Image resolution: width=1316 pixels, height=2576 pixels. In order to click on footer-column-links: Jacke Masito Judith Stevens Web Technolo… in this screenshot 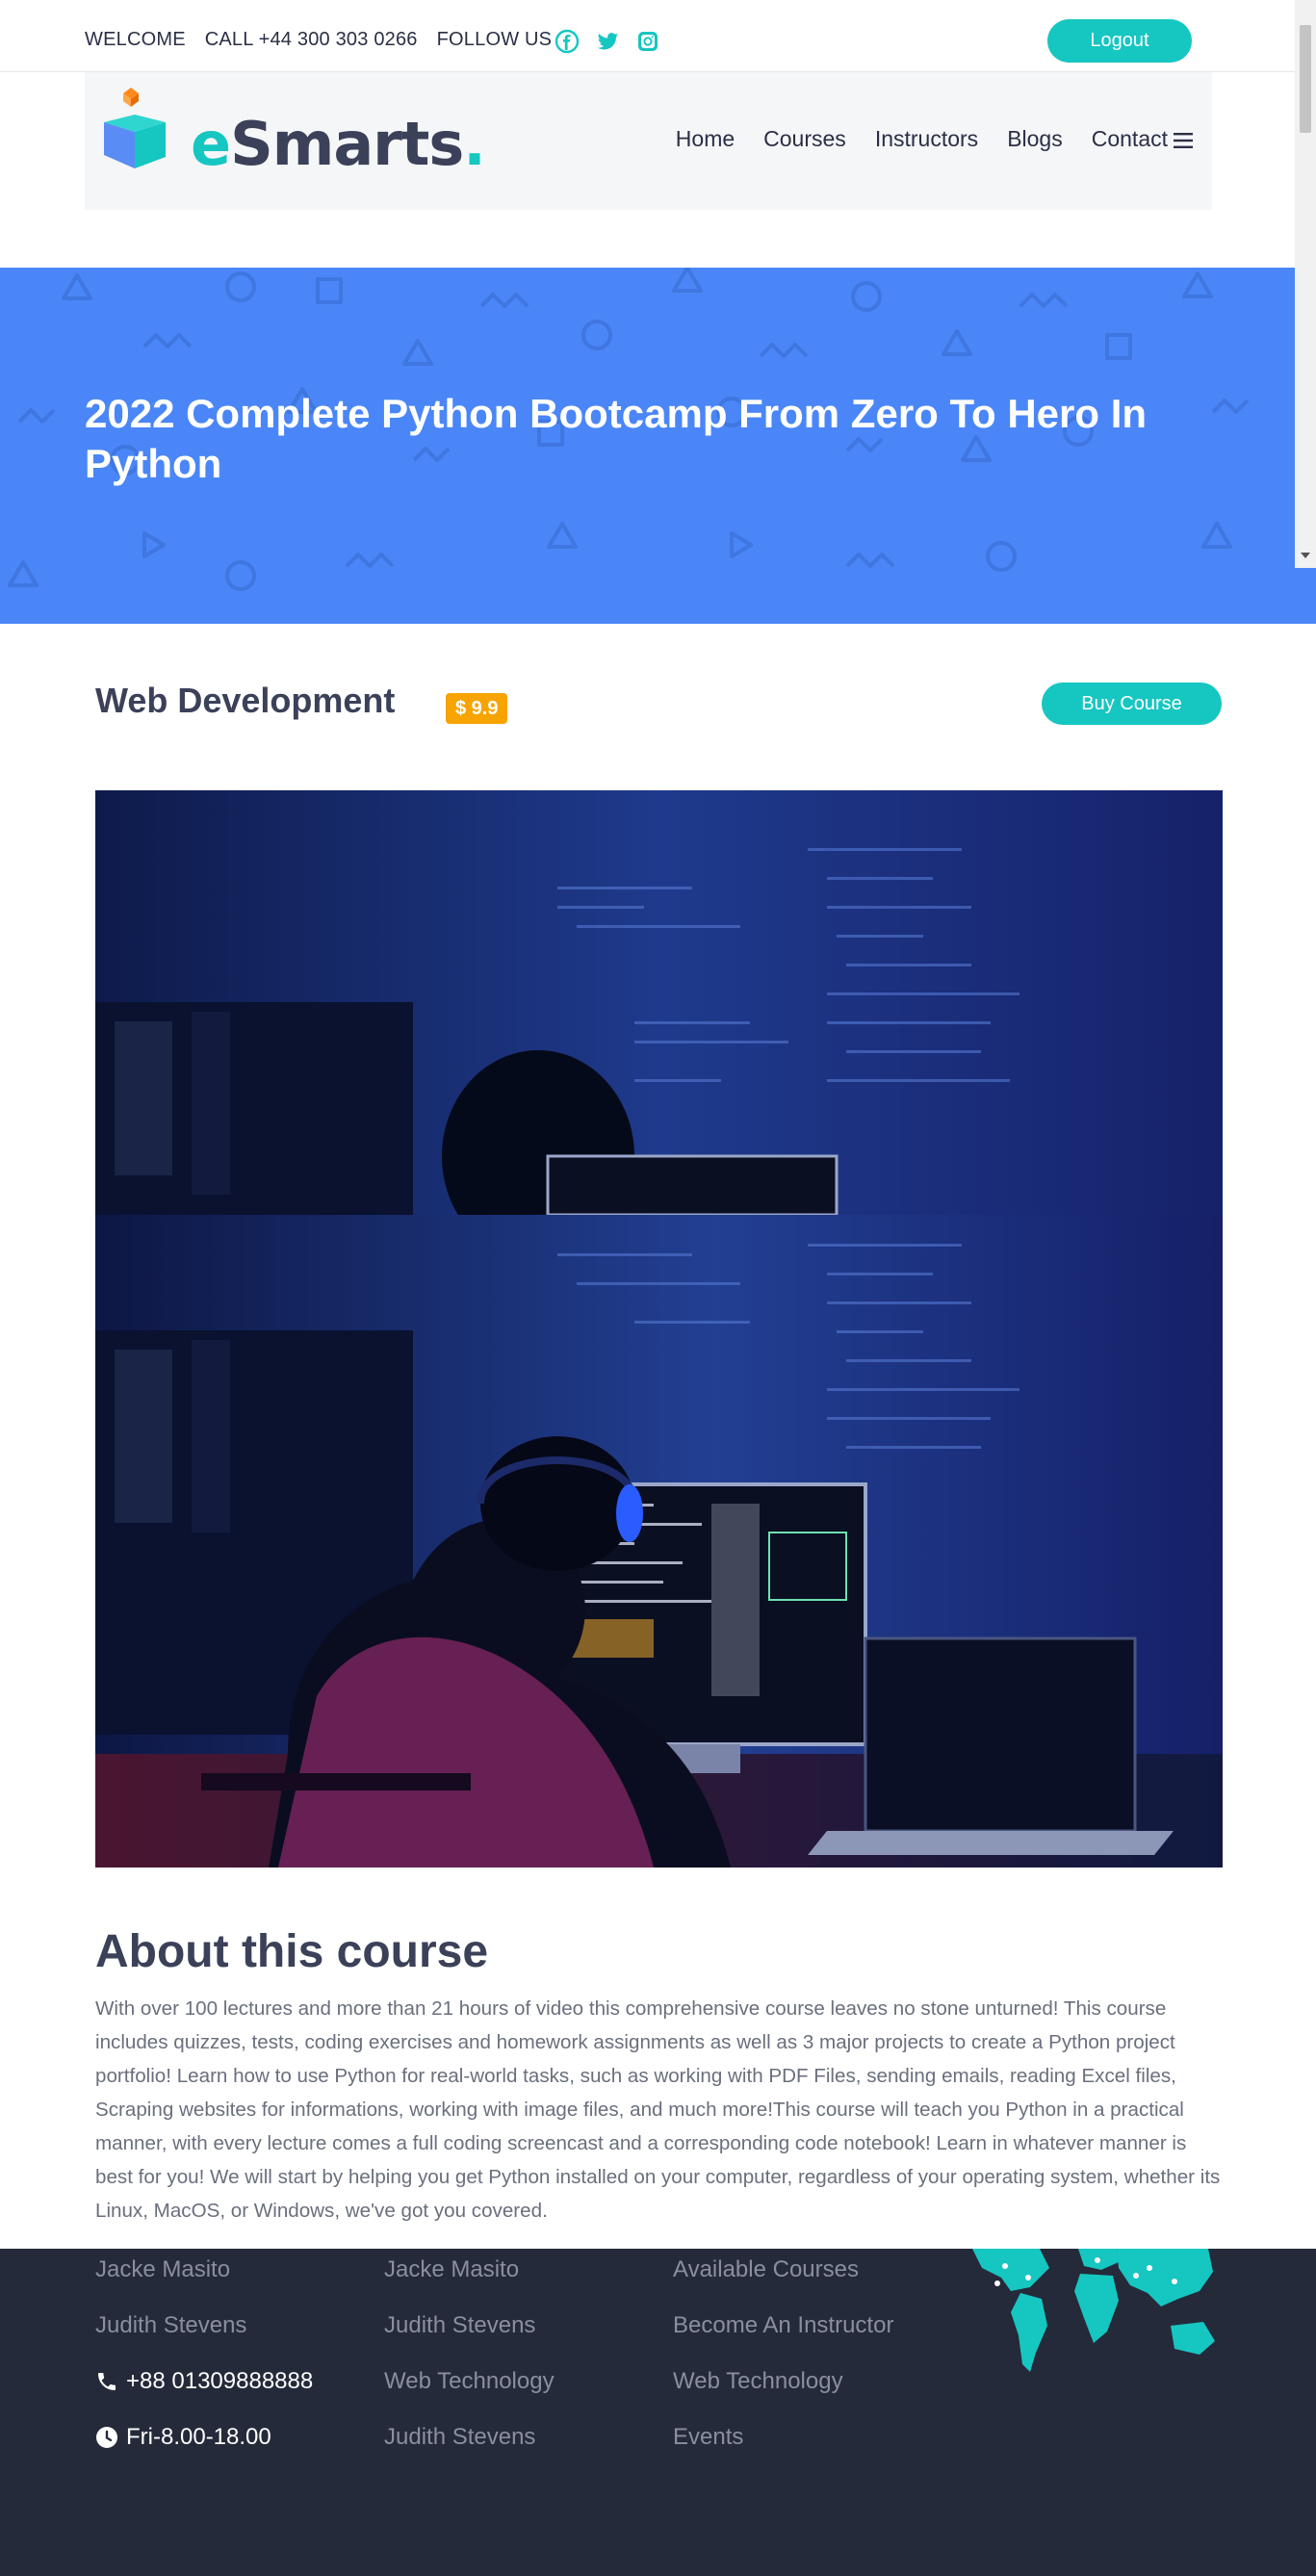, I will do `click(469, 2368)`.